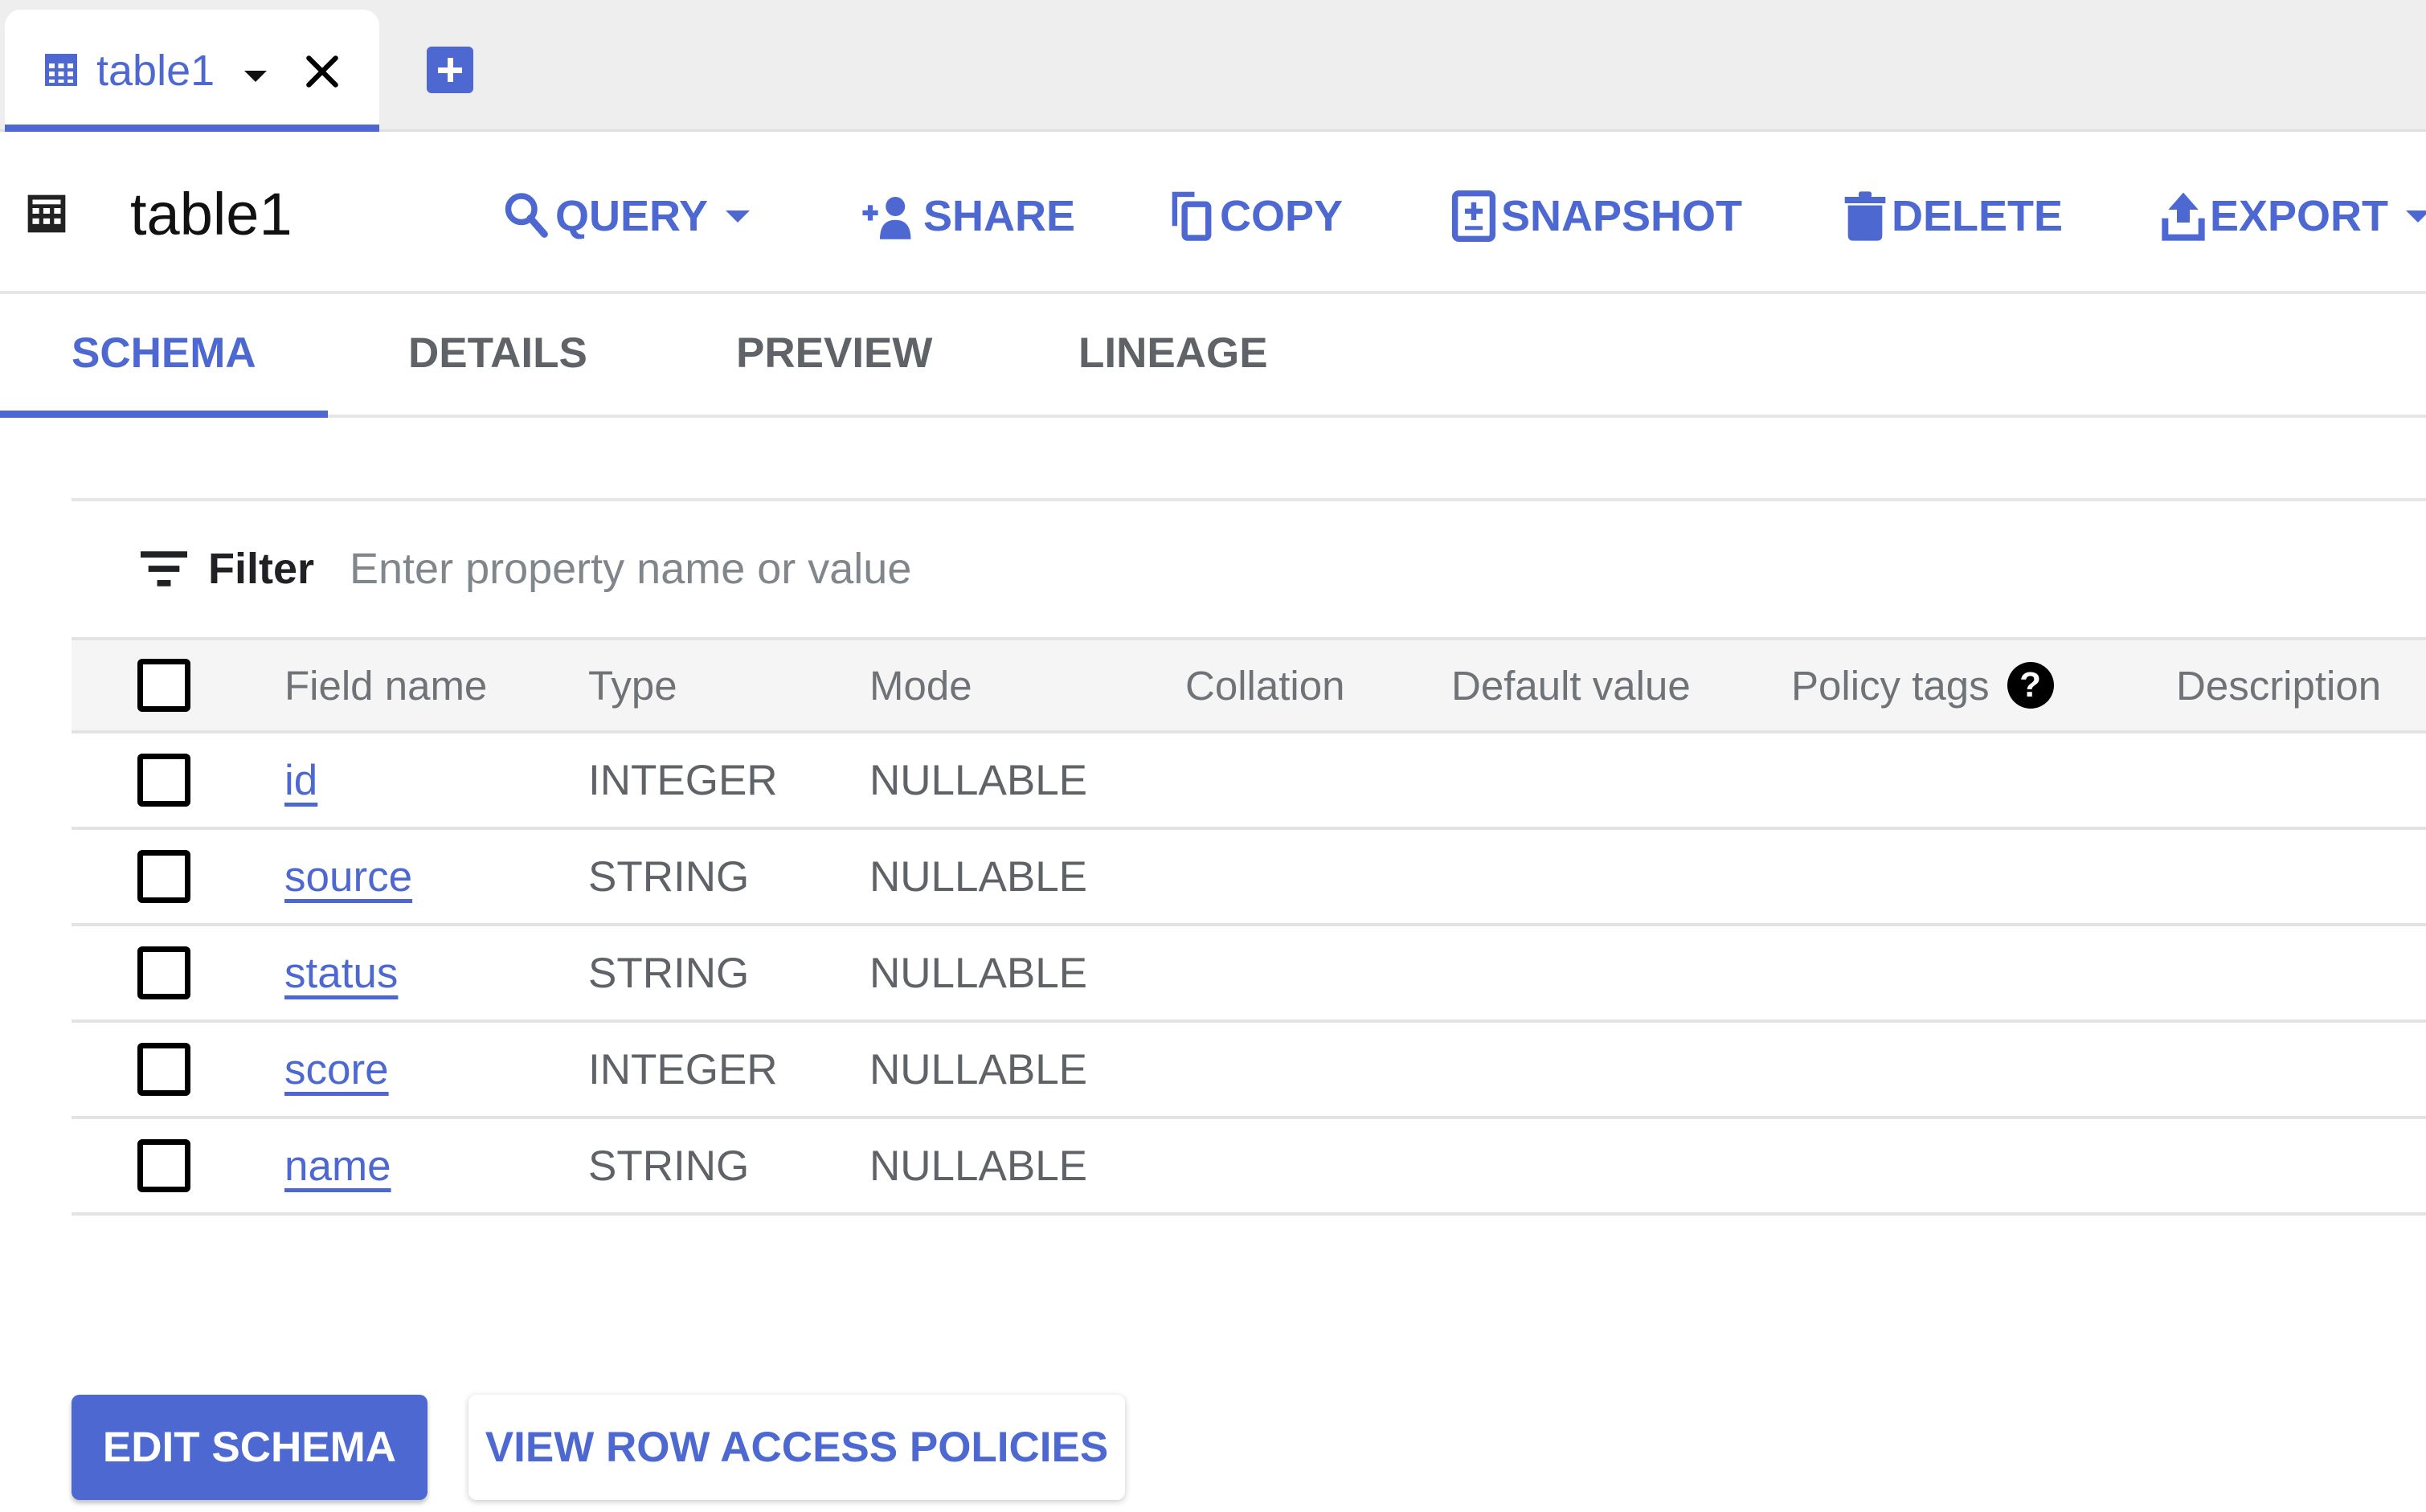 The image size is (2426, 1512). Describe the element at coordinates (1282, 216) in the screenshot. I see `copy-label: COPY` at that location.